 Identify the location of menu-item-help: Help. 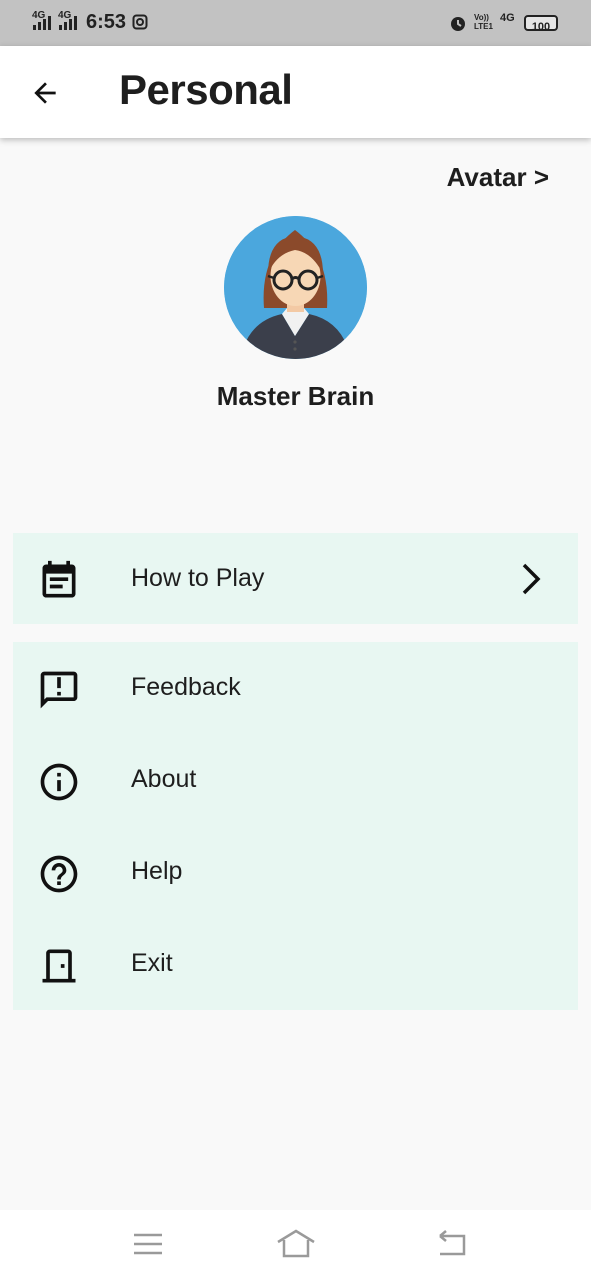
(295, 872).